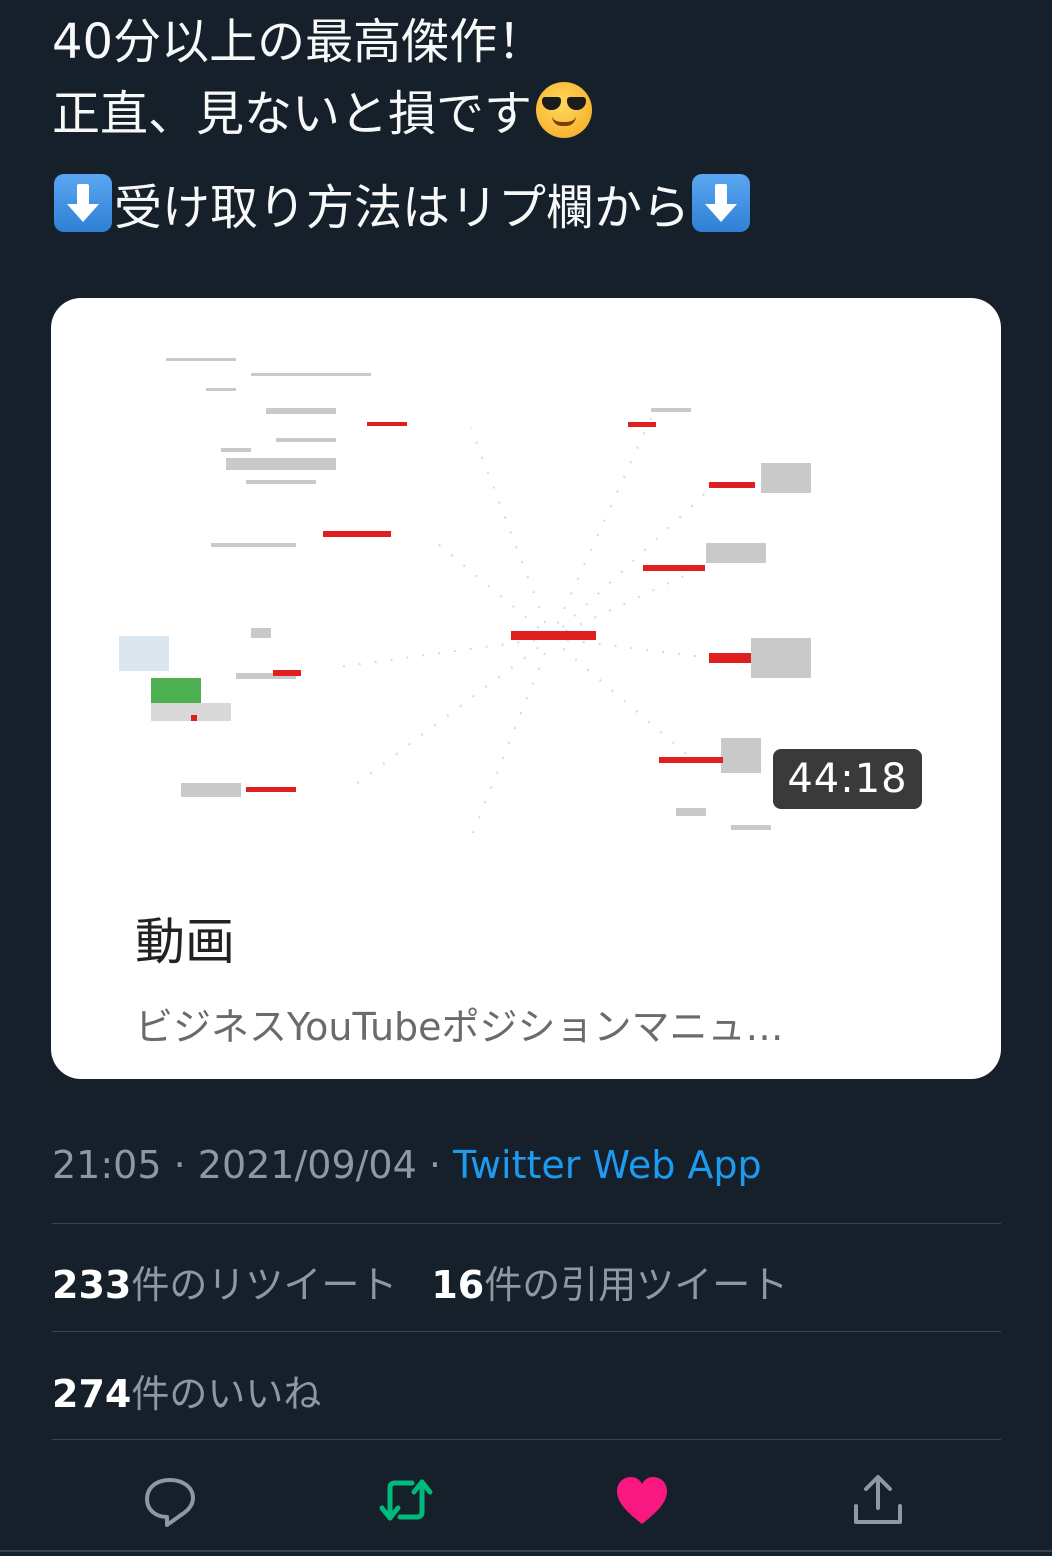 This screenshot has height=1556, width=1052. I want to click on tweet-line-2: 正直、見ないと損です, so click(532, 114).